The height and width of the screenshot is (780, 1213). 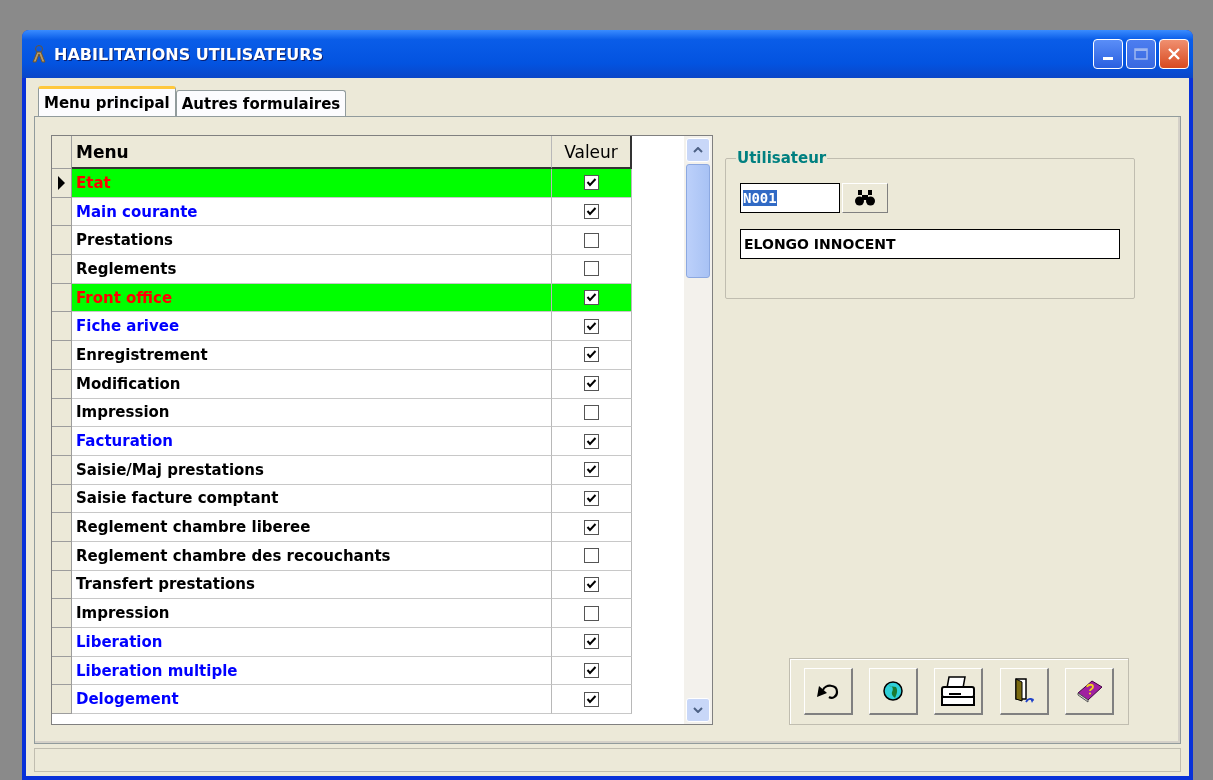 I want to click on menu-cell: Facturation, so click(x=312, y=441).